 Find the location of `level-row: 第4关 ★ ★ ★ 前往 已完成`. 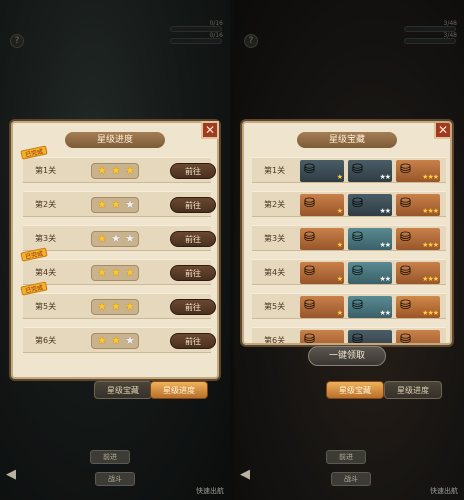

level-row: 第4关 ★ ★ ★ 前往 已完成 is located at coordinates (118, 266).